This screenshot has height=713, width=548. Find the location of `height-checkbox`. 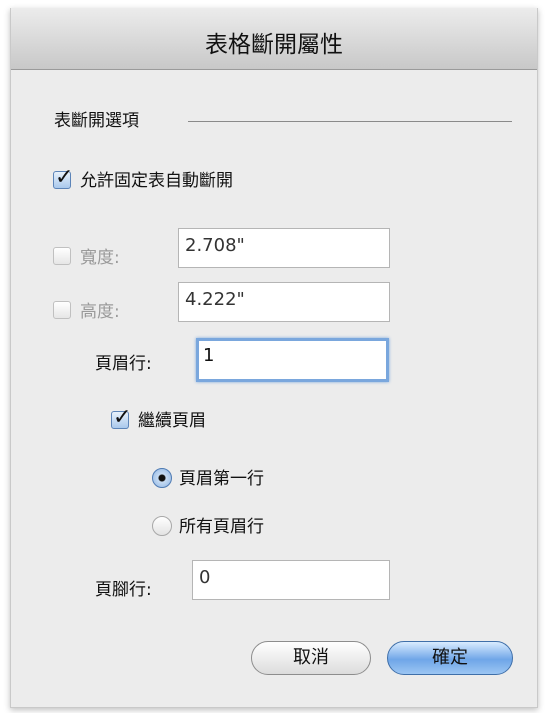

height-checkbox is located at coordinates (62, 310).